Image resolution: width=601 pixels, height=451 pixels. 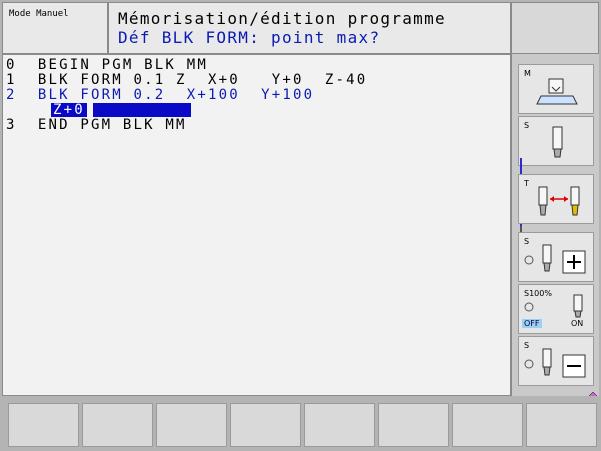 I want to click on softkey-spindle-minus: S, so click(x=556, y=361).